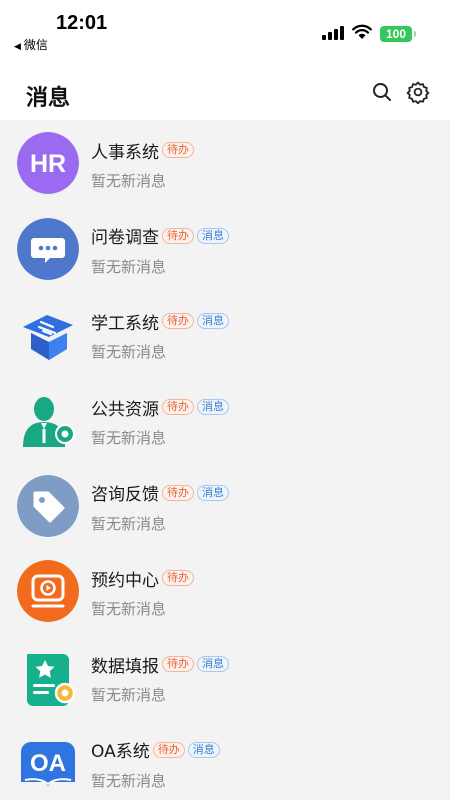  What do you see at coordinates (48, 248) in the screenshot?
I see `chat-bubble-icon` at bounding box center [48, 248].